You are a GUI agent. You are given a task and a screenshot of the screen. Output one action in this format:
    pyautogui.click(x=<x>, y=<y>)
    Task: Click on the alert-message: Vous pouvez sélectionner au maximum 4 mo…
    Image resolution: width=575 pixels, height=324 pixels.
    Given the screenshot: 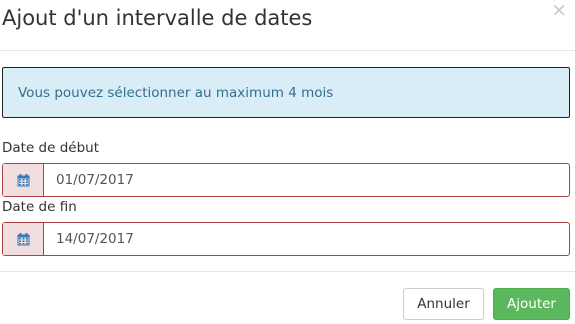 What is the action you would take?
    pyautogui.click(x=176, y=93)
    